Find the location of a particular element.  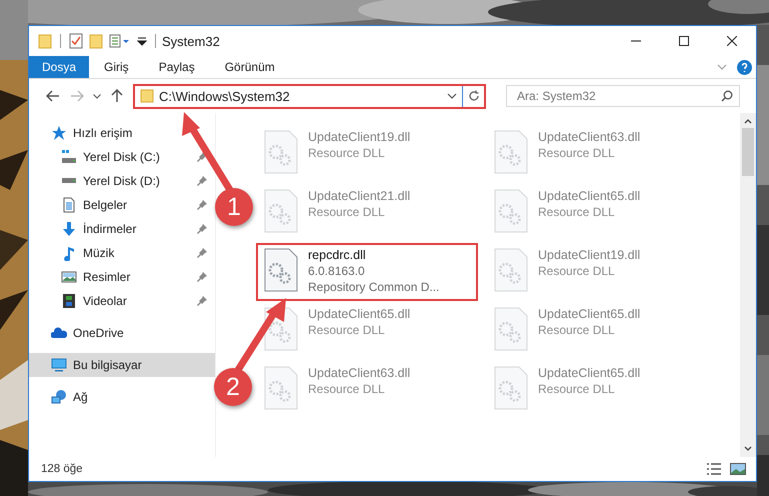

sidebar-item: Yerel Disk (D:) is located at coordinates (122, 181).